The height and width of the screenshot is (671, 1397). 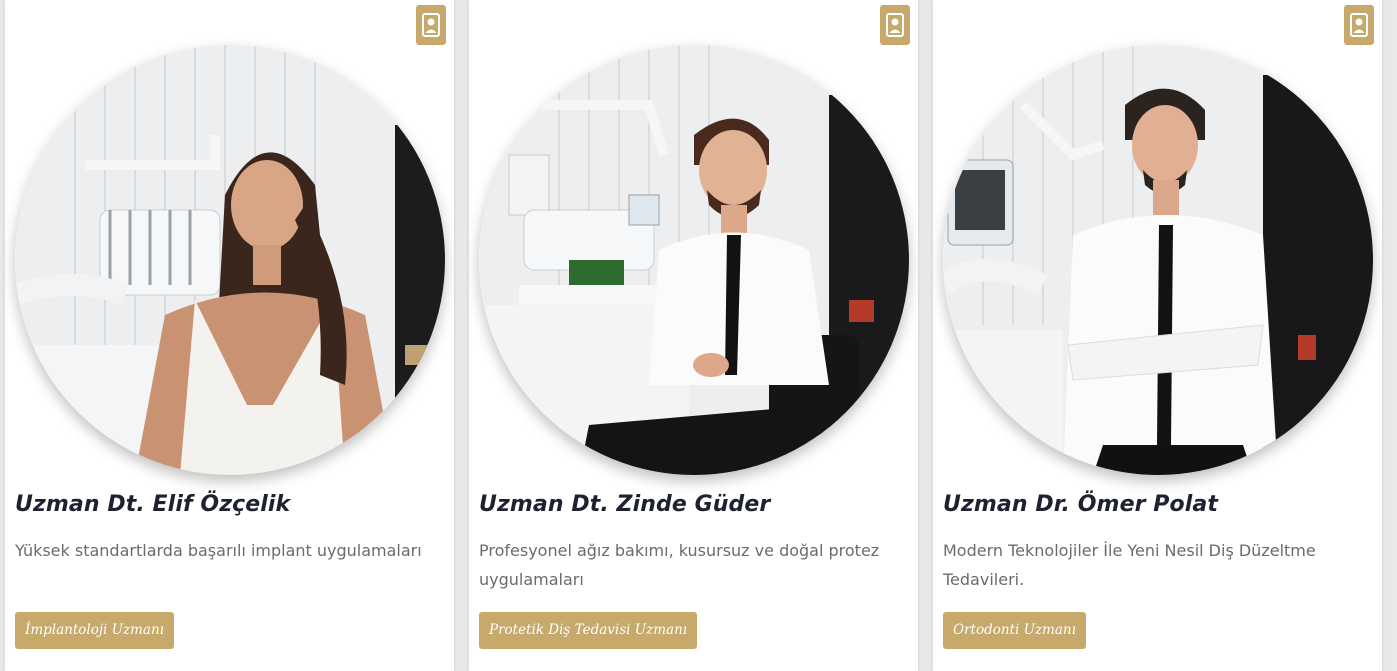 I want to click on specialty-tag-button: Protetik Diş Tedavisi Uzmanı, so click(x=588, y=630).